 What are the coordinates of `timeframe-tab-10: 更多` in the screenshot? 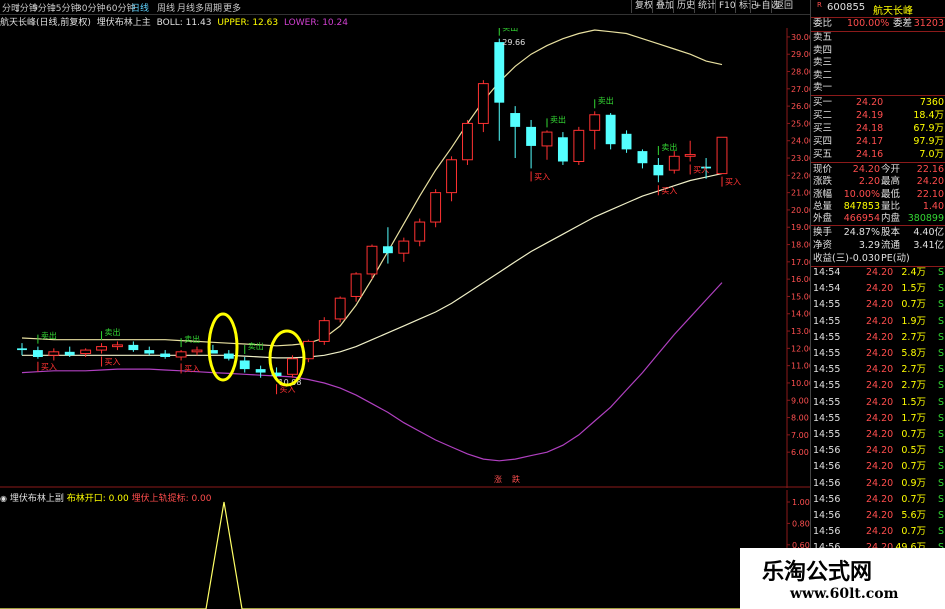 It's located at (232, 7).